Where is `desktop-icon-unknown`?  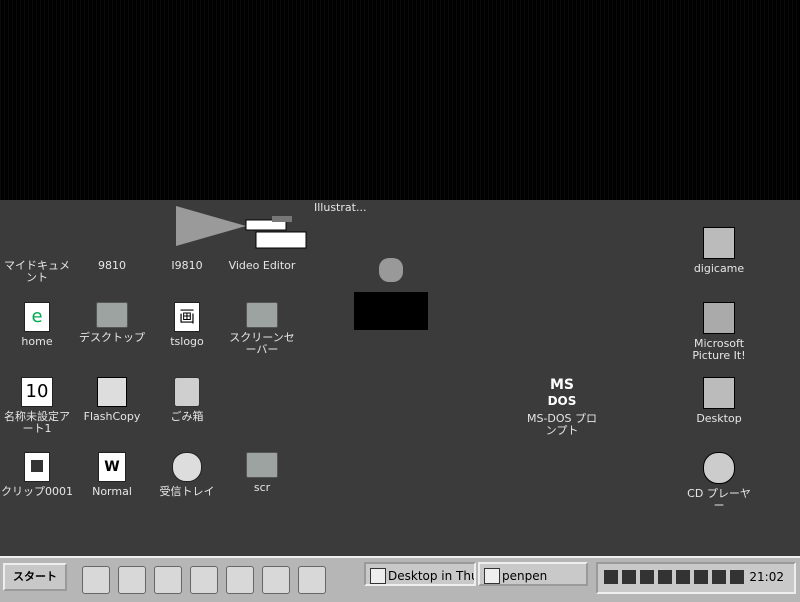
desktop-icon-unknown is located at coordinates (391, 272).